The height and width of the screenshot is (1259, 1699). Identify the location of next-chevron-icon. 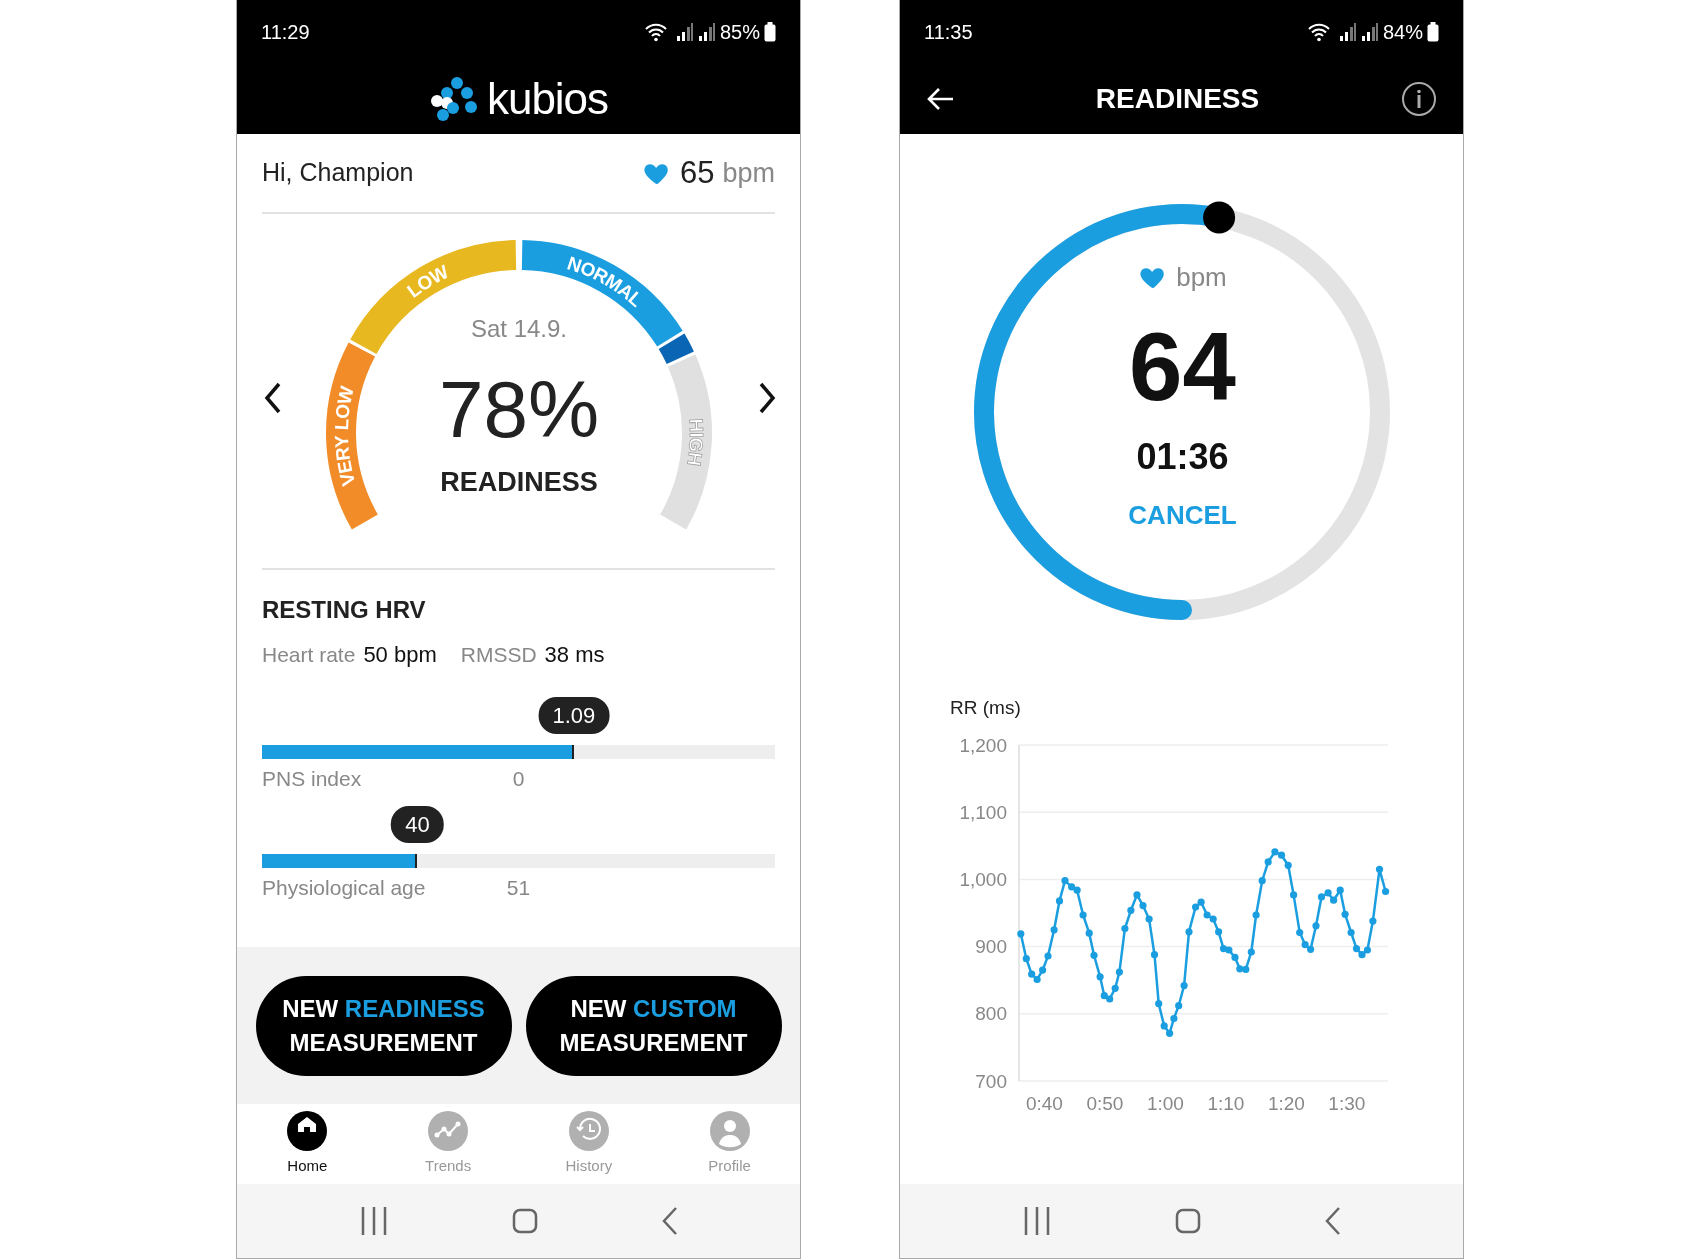
(767, 398).